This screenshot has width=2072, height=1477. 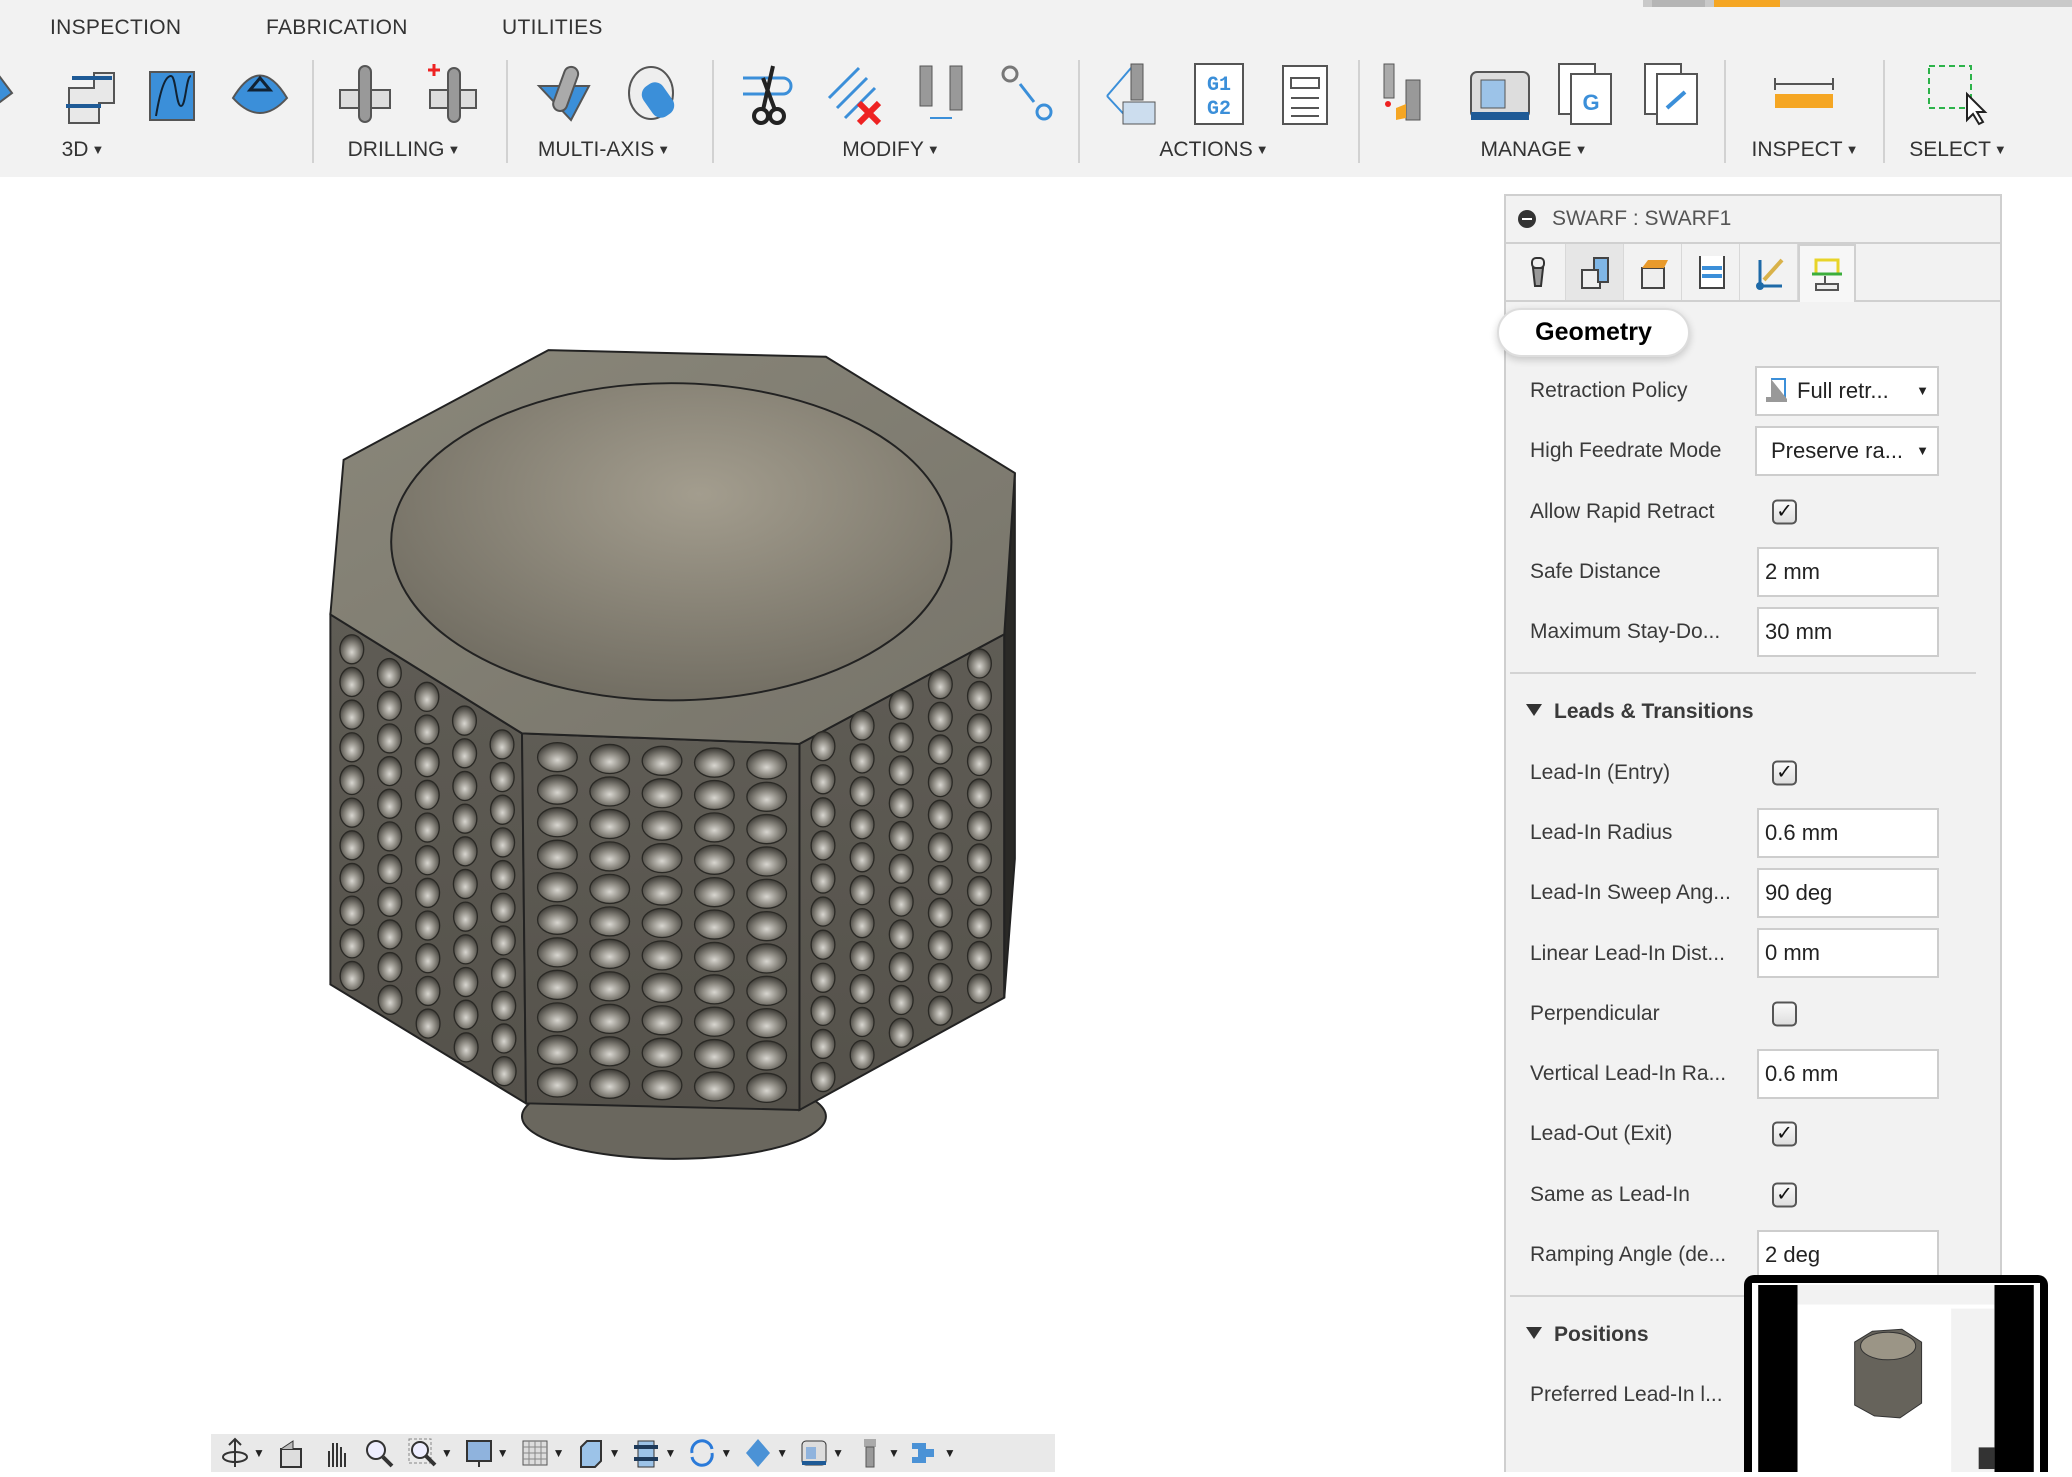 What do you see at coordinates (1784, 512) in the screenshot?
I see `allow-rapid-retract-checkbox: ✓` at bounding box center [1784, 512].